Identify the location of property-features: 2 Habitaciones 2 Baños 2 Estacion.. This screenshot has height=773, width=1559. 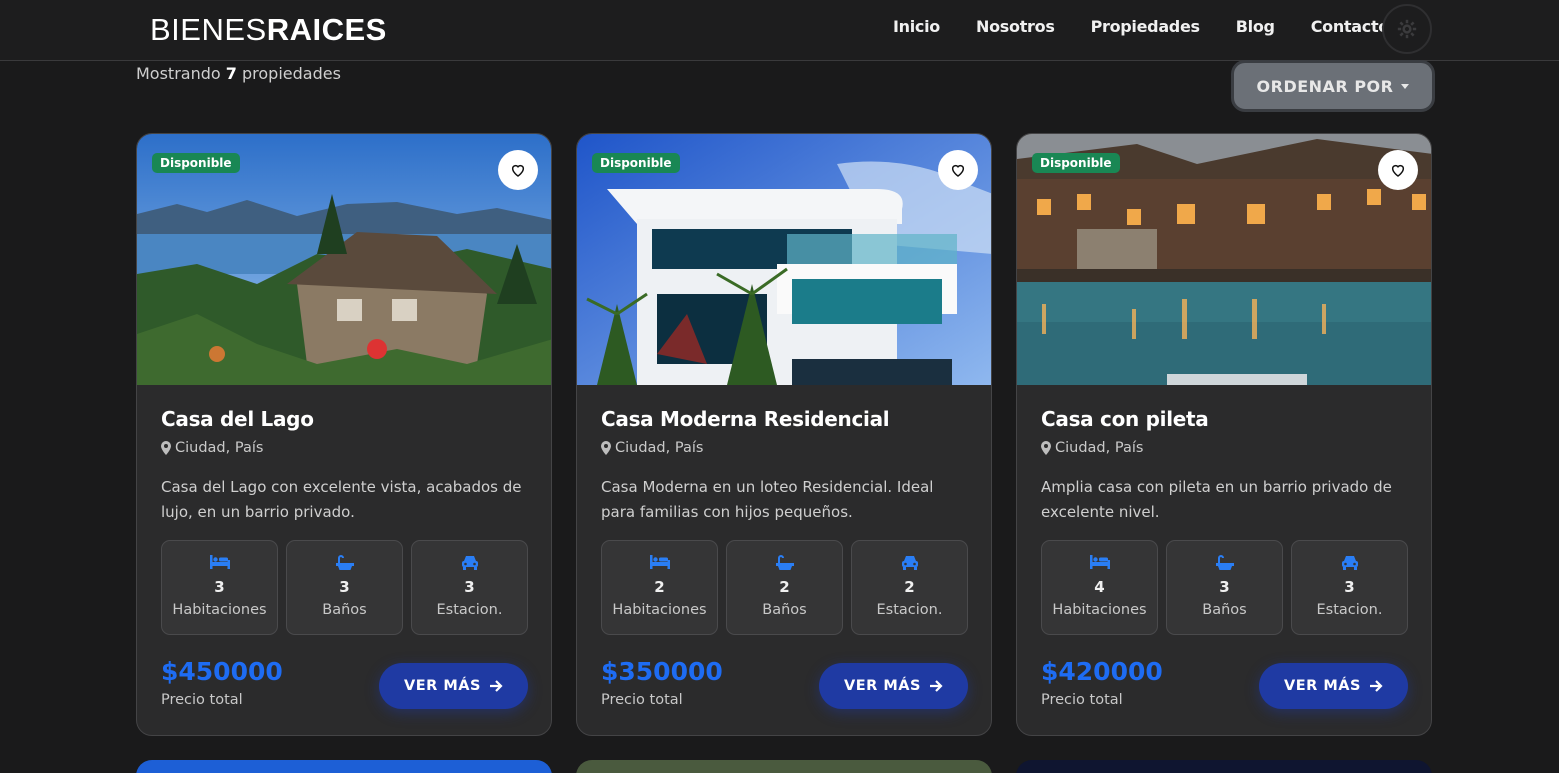
(784, 587).